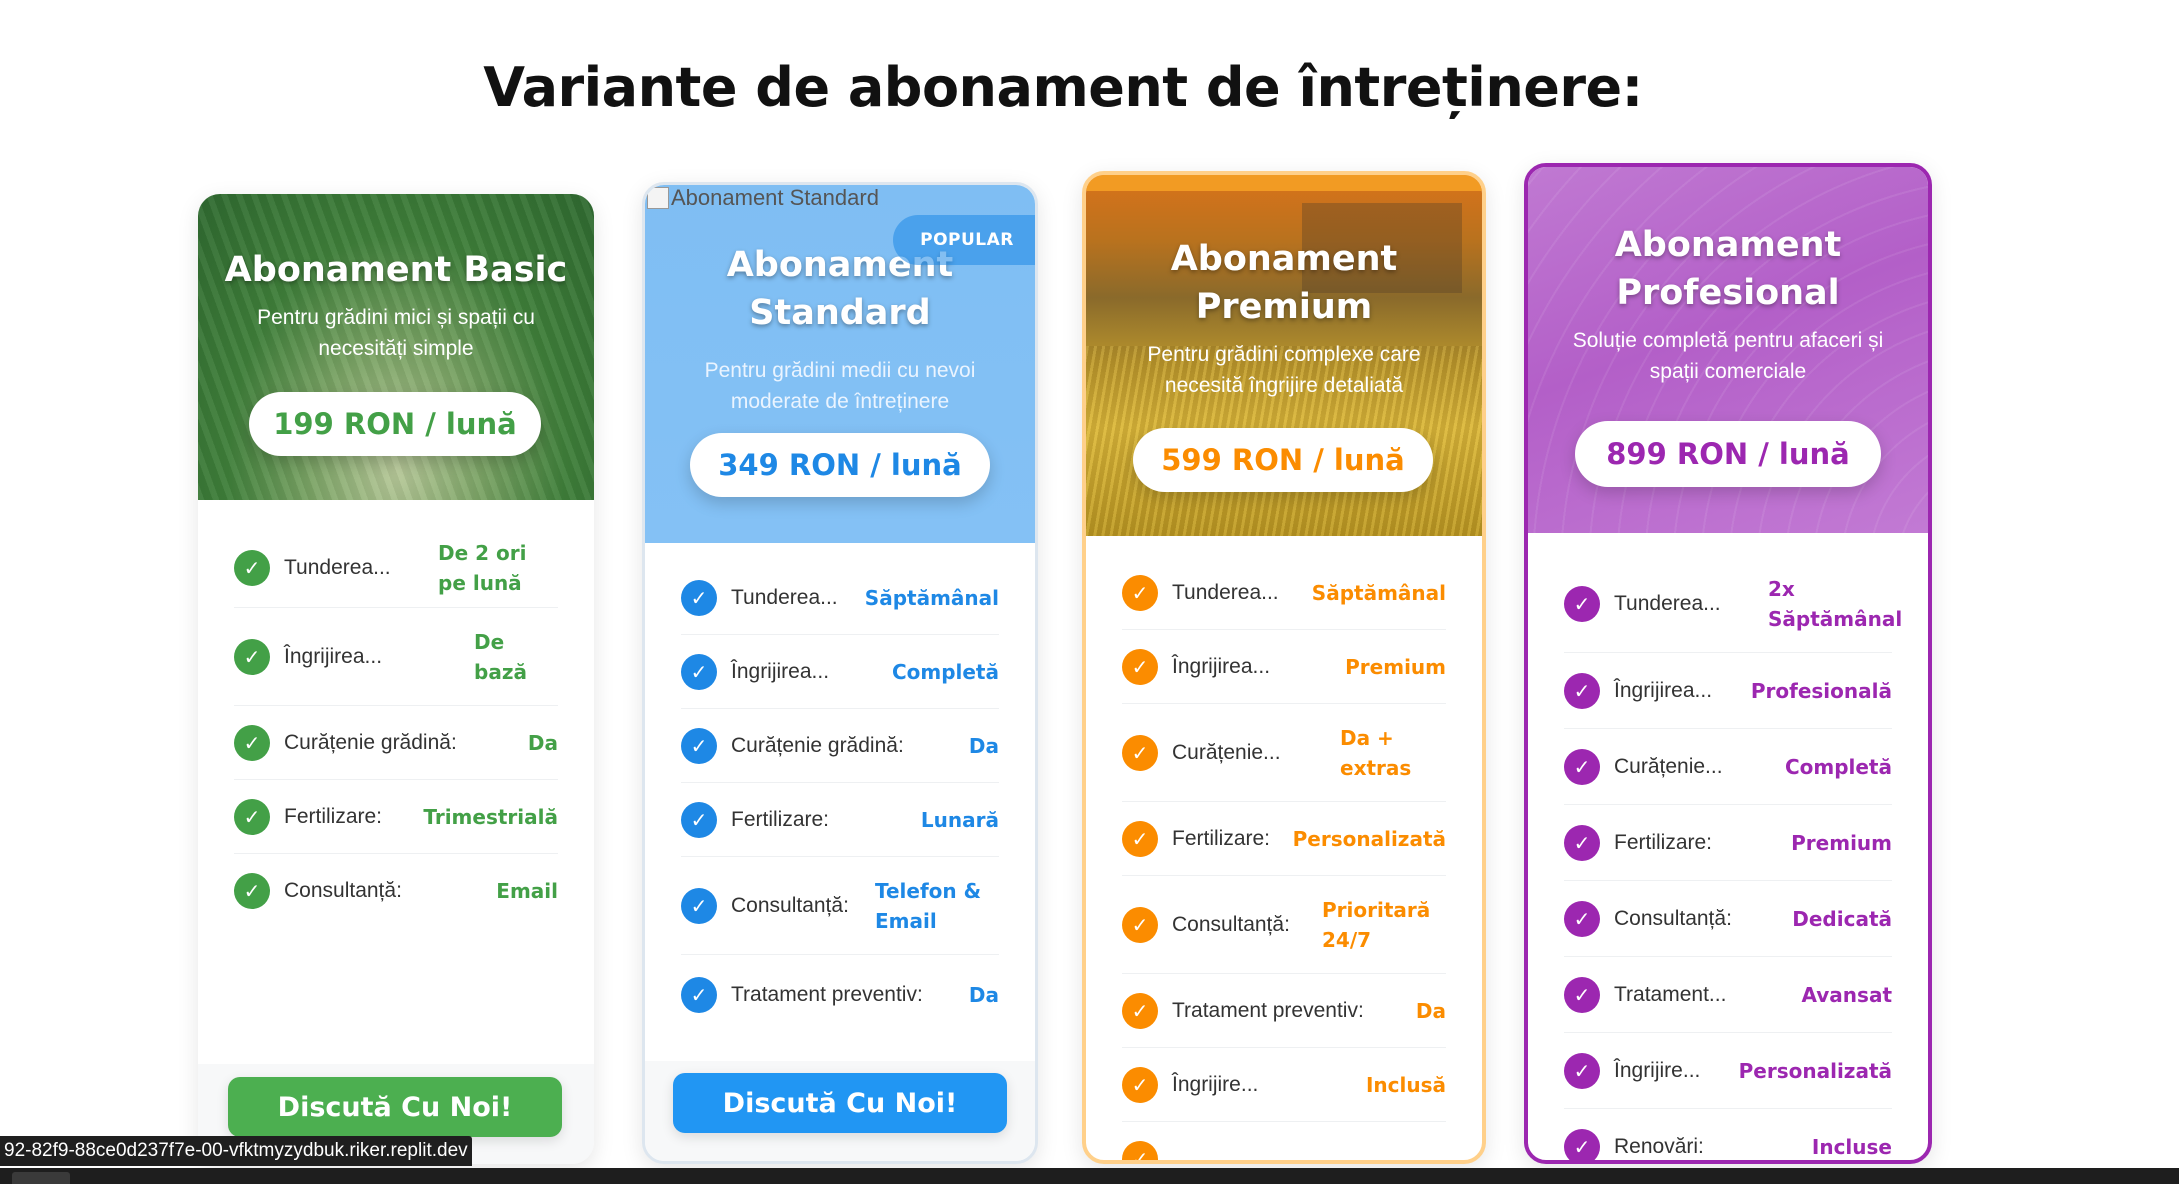 Image resolution: width=2179 pixels, height=1184 pixels. I want to click on feature-row: ✓ Îngrijirea... Profesională, so click(1728, 691).